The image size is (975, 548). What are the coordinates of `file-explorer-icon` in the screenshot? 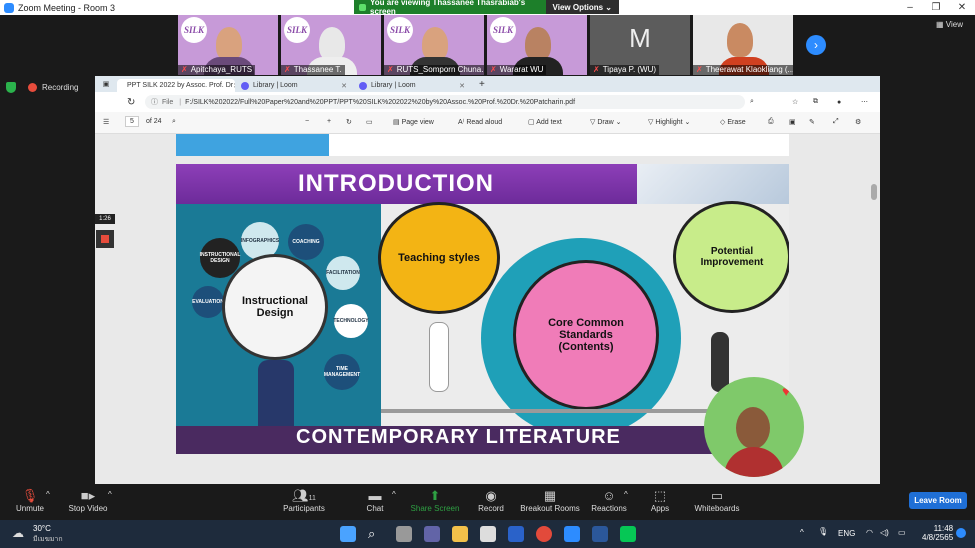 It's located at (460, 534).